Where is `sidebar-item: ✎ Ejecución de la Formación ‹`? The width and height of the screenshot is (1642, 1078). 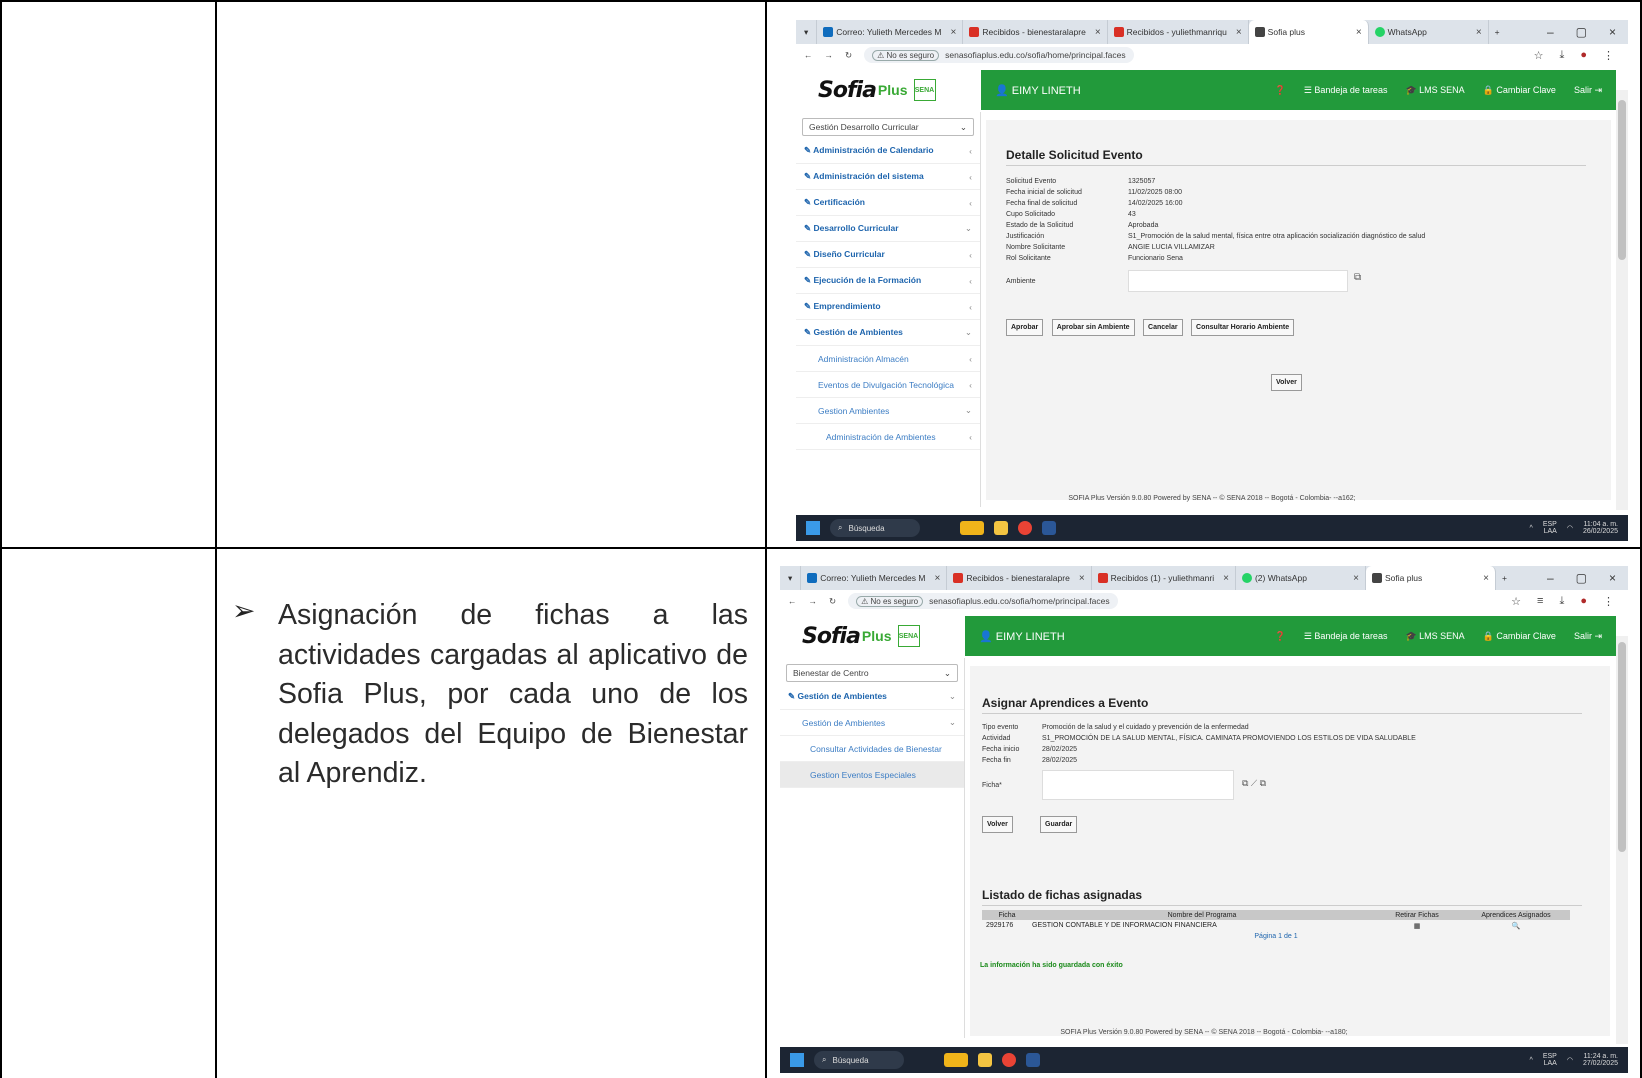 sidebar-item: ✎ Ejecución de la Formación ‹ is located at coordinates (888, 281).